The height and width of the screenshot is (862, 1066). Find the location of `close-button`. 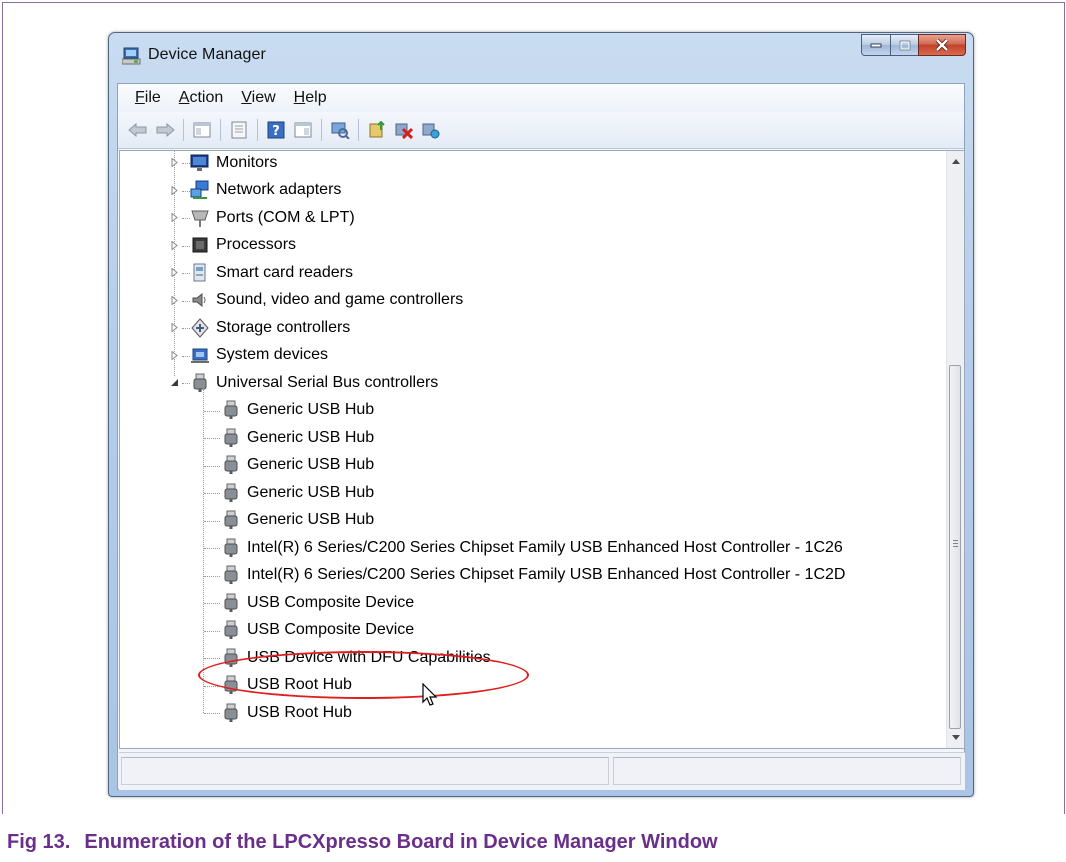

close-button is located at coordinates (942, 45).